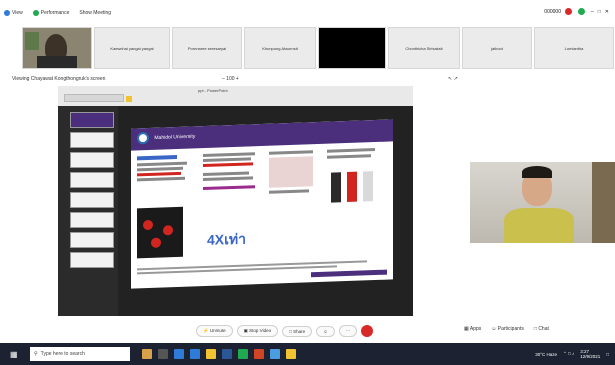 The width and height of the screenshot is (615, 365). What do you see at coordinates (6, 204) in the screenshot?
I see `left-rail` at bounding box center [6, 204].